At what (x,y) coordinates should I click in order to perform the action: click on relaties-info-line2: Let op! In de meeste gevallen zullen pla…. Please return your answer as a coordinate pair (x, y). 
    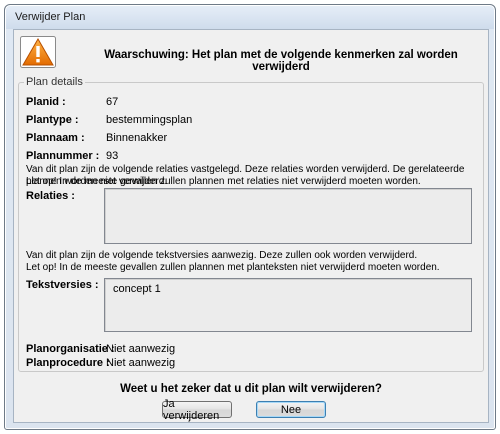
    Looking at the image, I should click on (223, 181).